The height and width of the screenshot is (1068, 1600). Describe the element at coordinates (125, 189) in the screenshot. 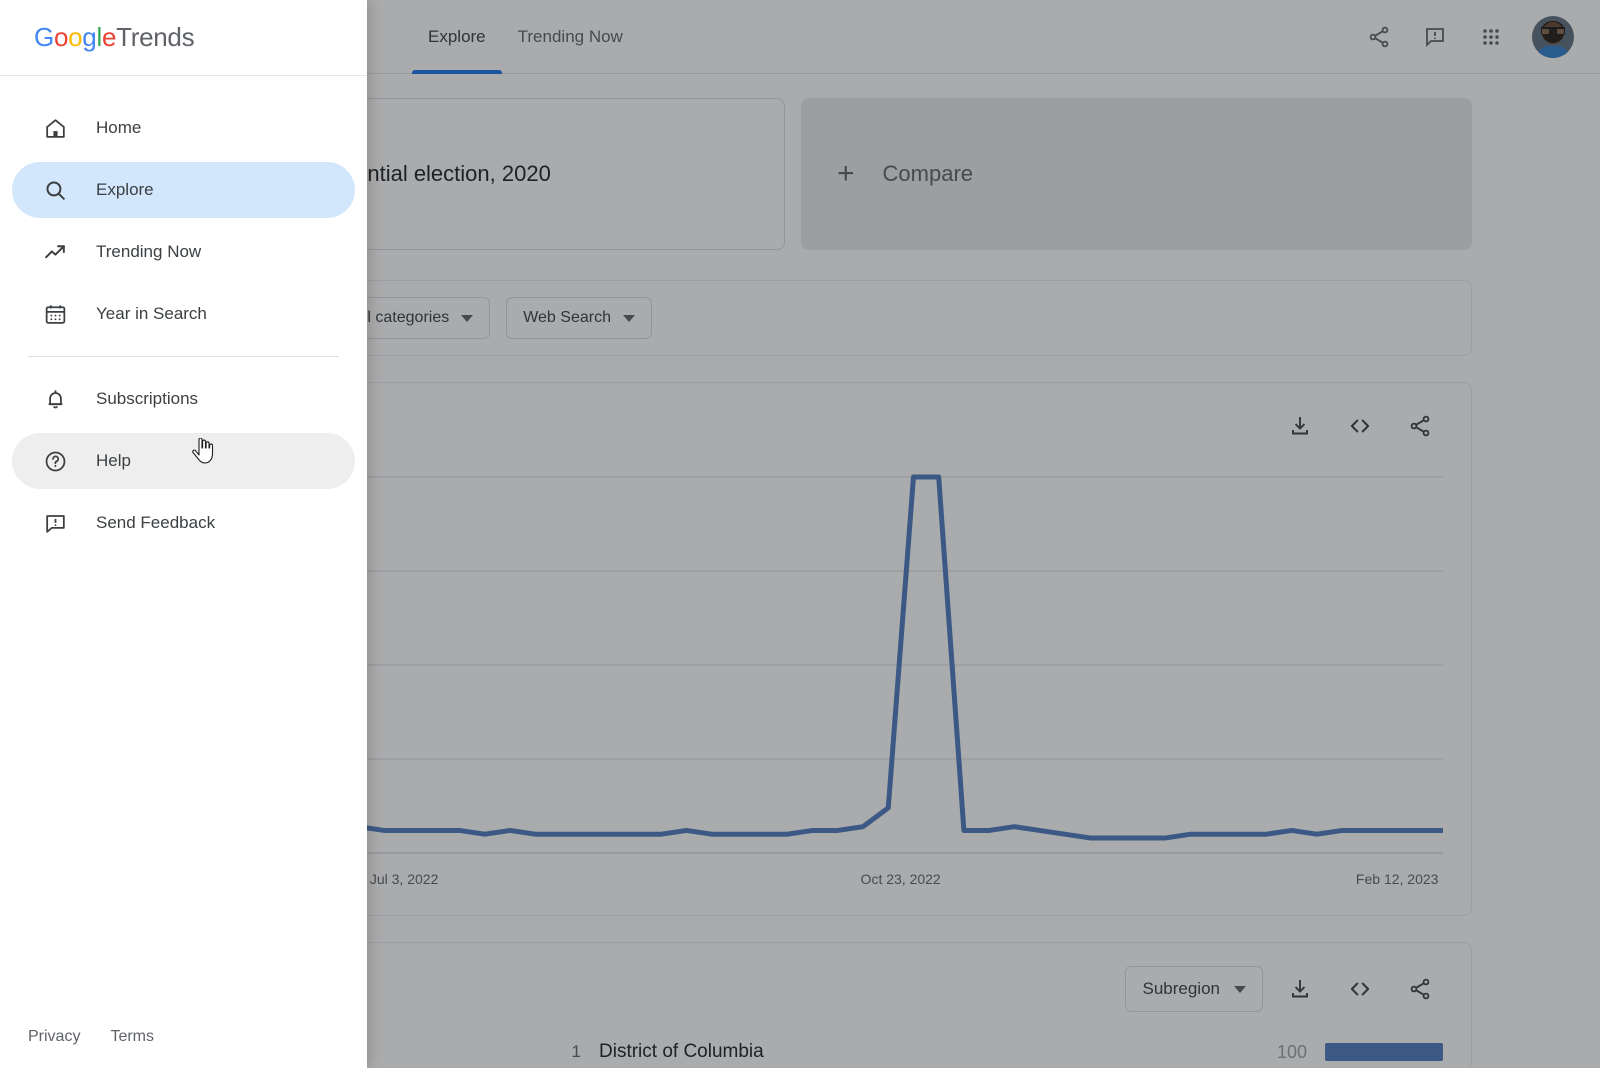

I see `sidebar-item-label: Explore` at that location.